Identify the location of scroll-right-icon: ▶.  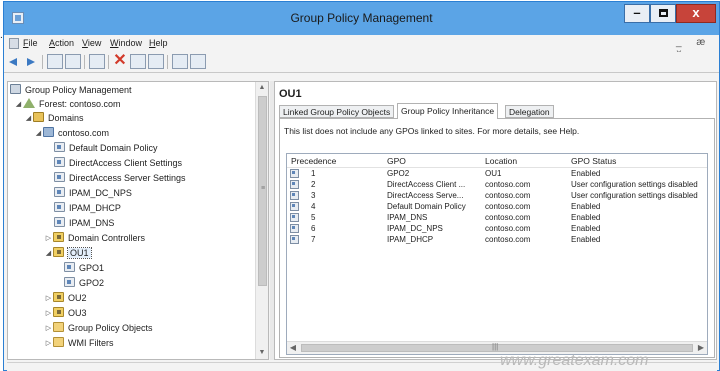
(701, 348).